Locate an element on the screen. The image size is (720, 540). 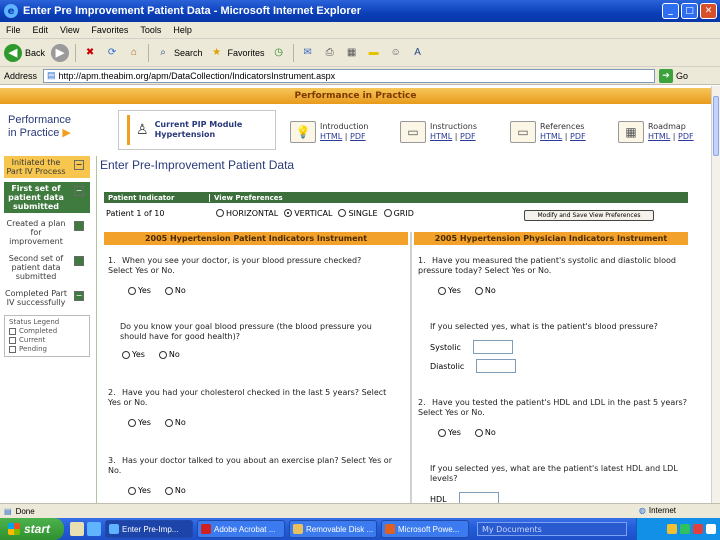
research-icon: A is located at coordinates (418, 53).